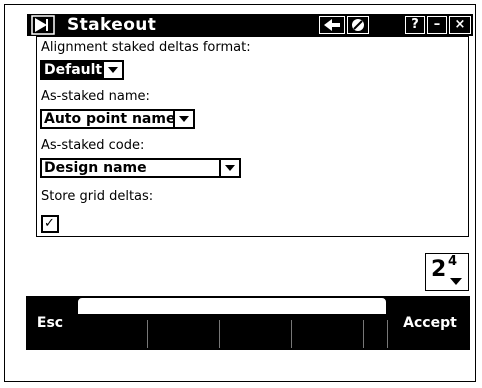  What do you see at coordinates (50, 323) in the screenshot?
I see `esc-button: Esc` at bounding box center [50, 323].